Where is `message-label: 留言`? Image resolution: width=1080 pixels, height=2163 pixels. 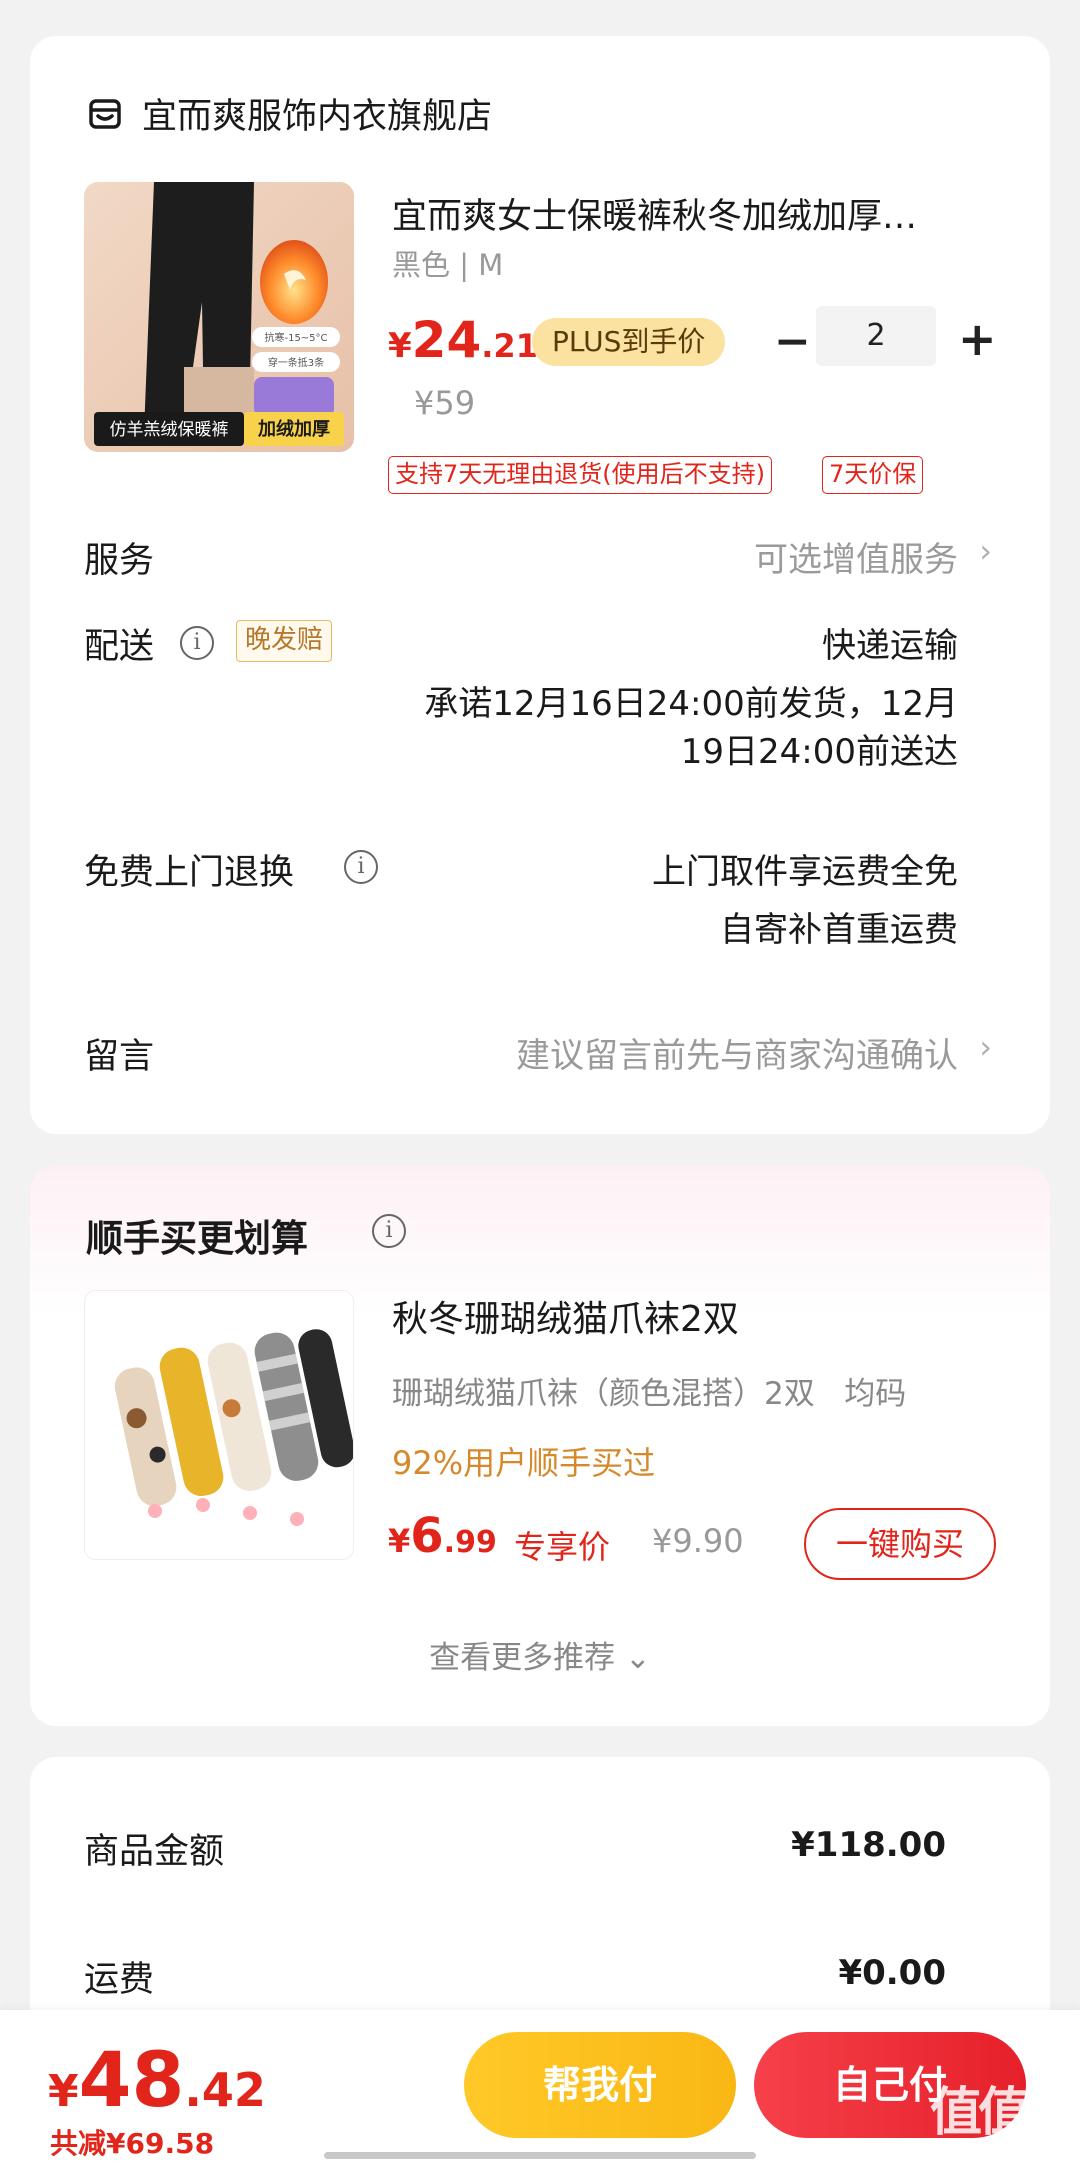 message-label: 留言 is located at coordinates (119, 1057).